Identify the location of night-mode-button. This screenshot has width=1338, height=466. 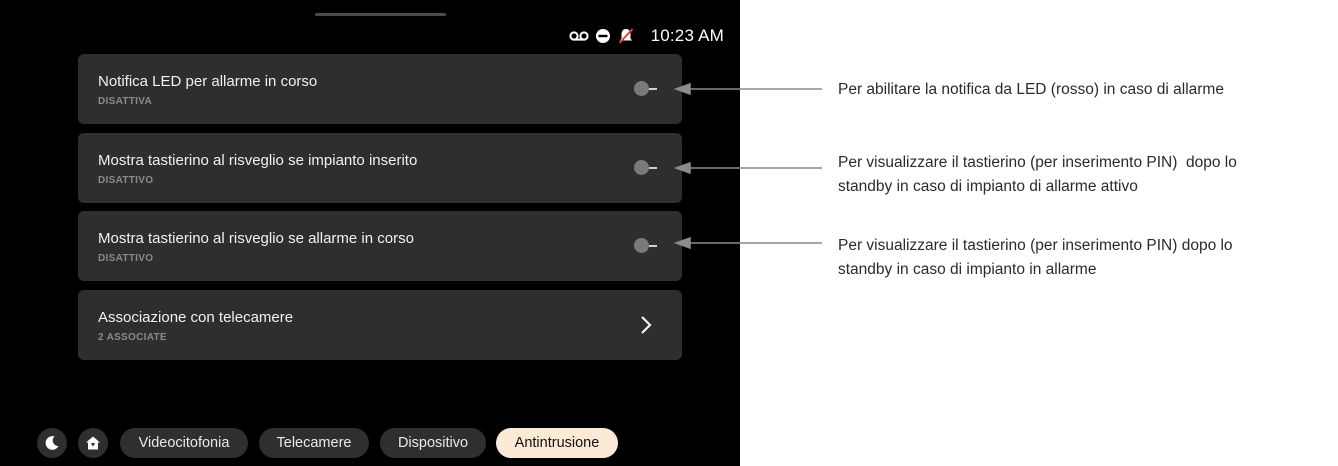
(52, 443).